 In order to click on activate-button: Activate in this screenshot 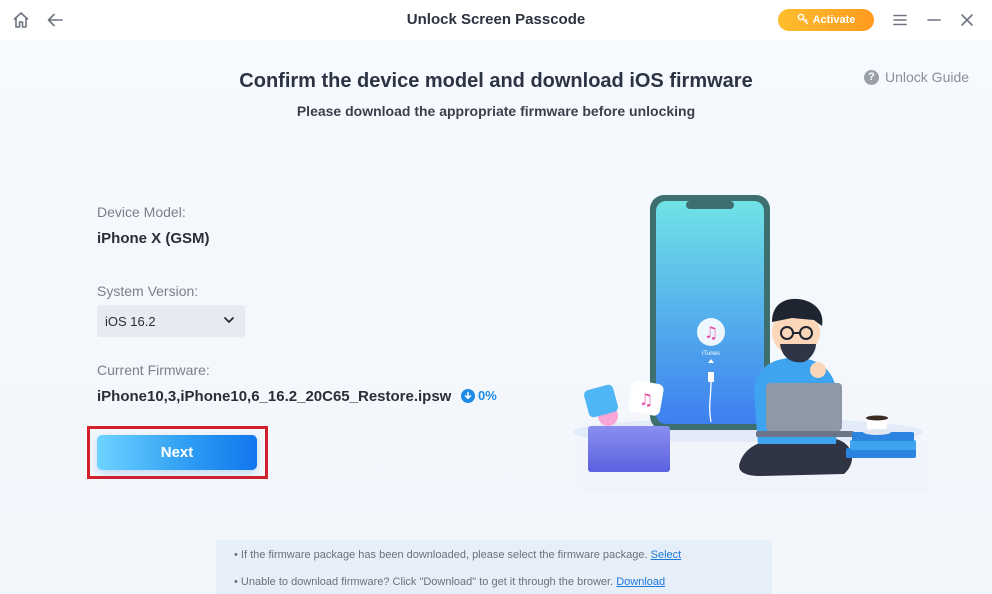, I will do `click(826, 20)`.